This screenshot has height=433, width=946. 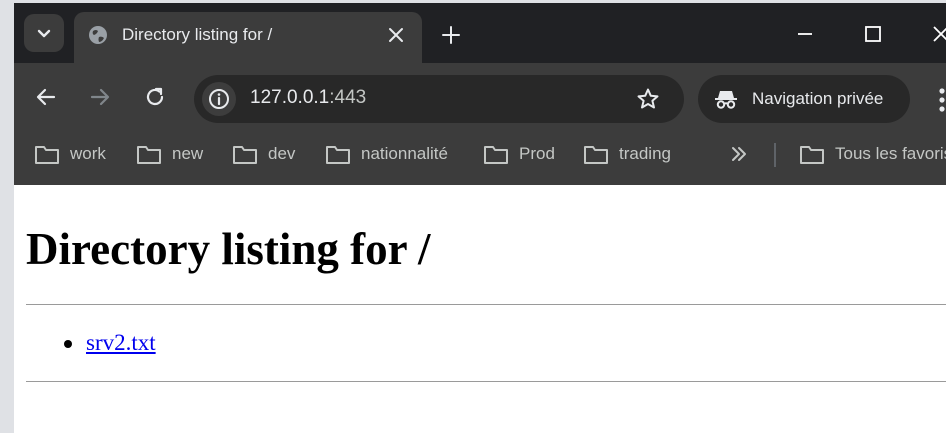 I want to click on divider-bottom, so click(x=486, y=381).